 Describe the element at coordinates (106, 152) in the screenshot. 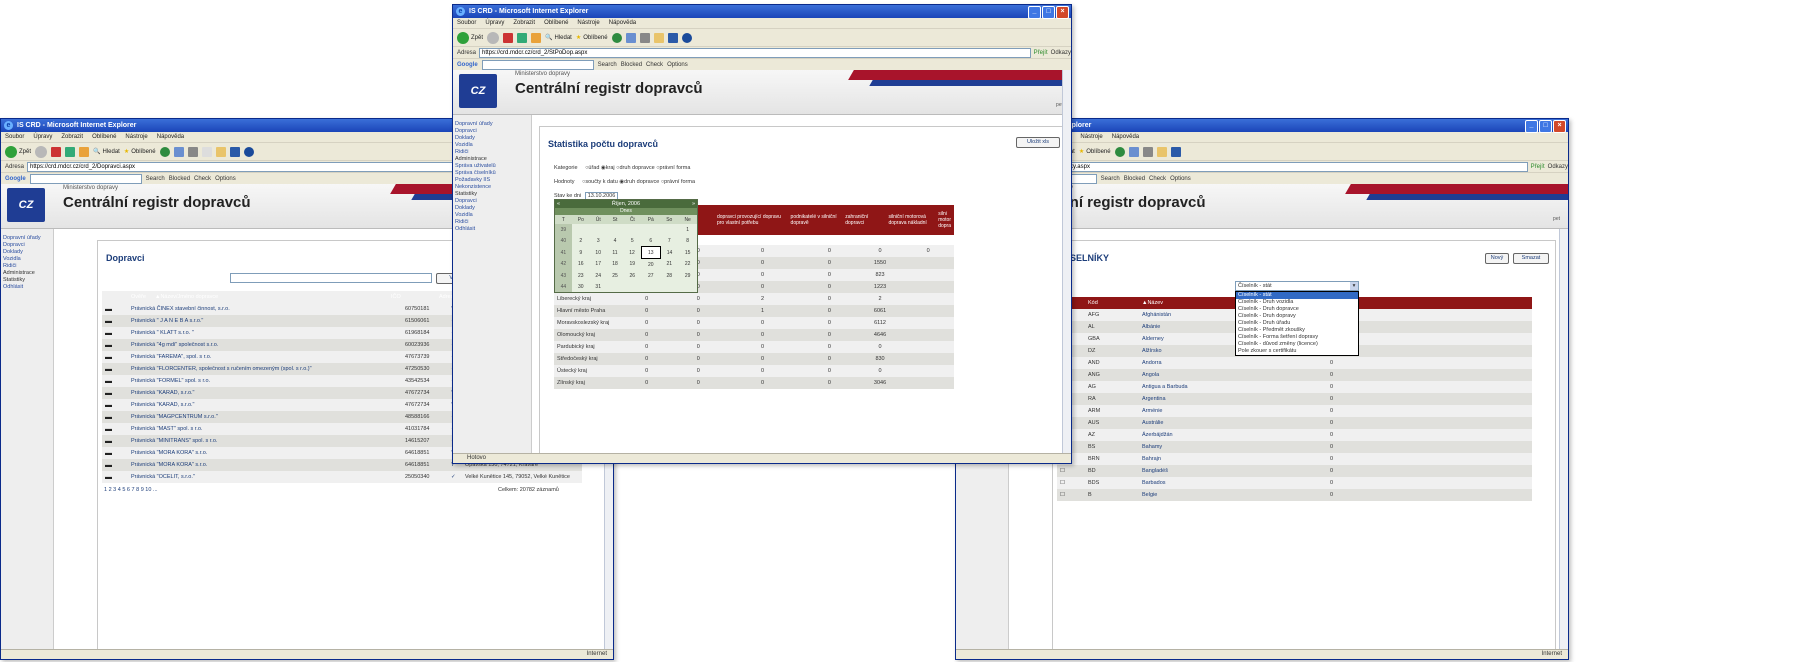

I see `search-button: 🔍Hledat` at that location.